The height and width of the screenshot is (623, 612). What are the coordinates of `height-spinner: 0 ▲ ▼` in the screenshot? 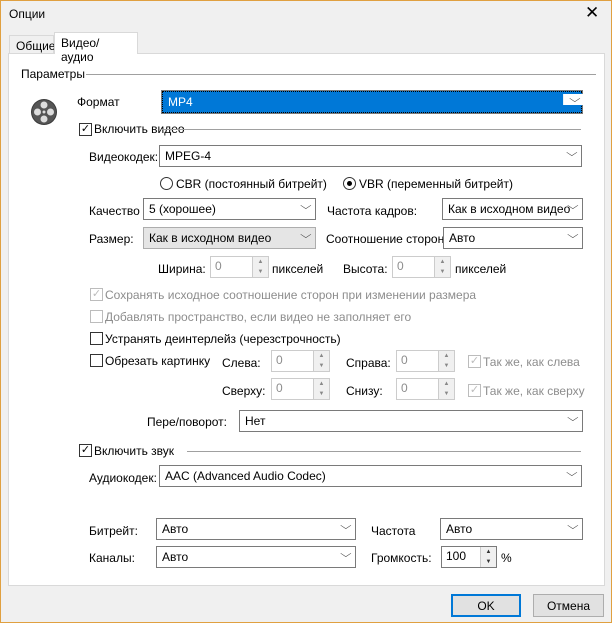 It's located at (421, 267).